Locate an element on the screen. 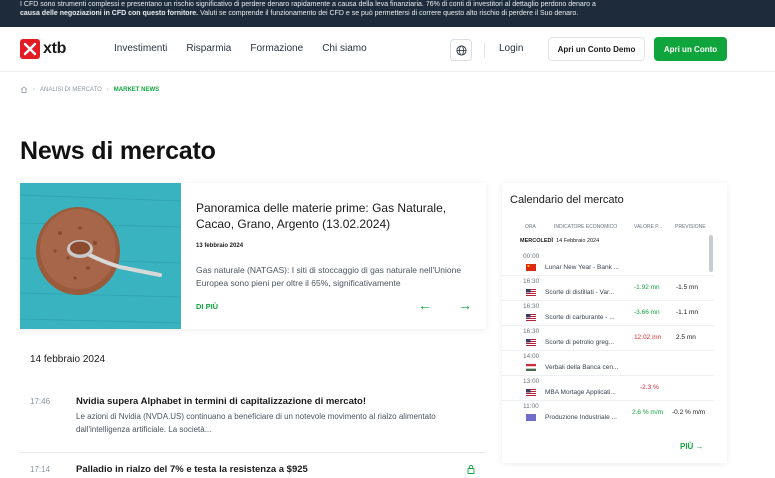 Image resolution: width=775 pixels, height=478 pixels. calendar-row-forecast: -1.1 mn is located at coordinates (687, 312).